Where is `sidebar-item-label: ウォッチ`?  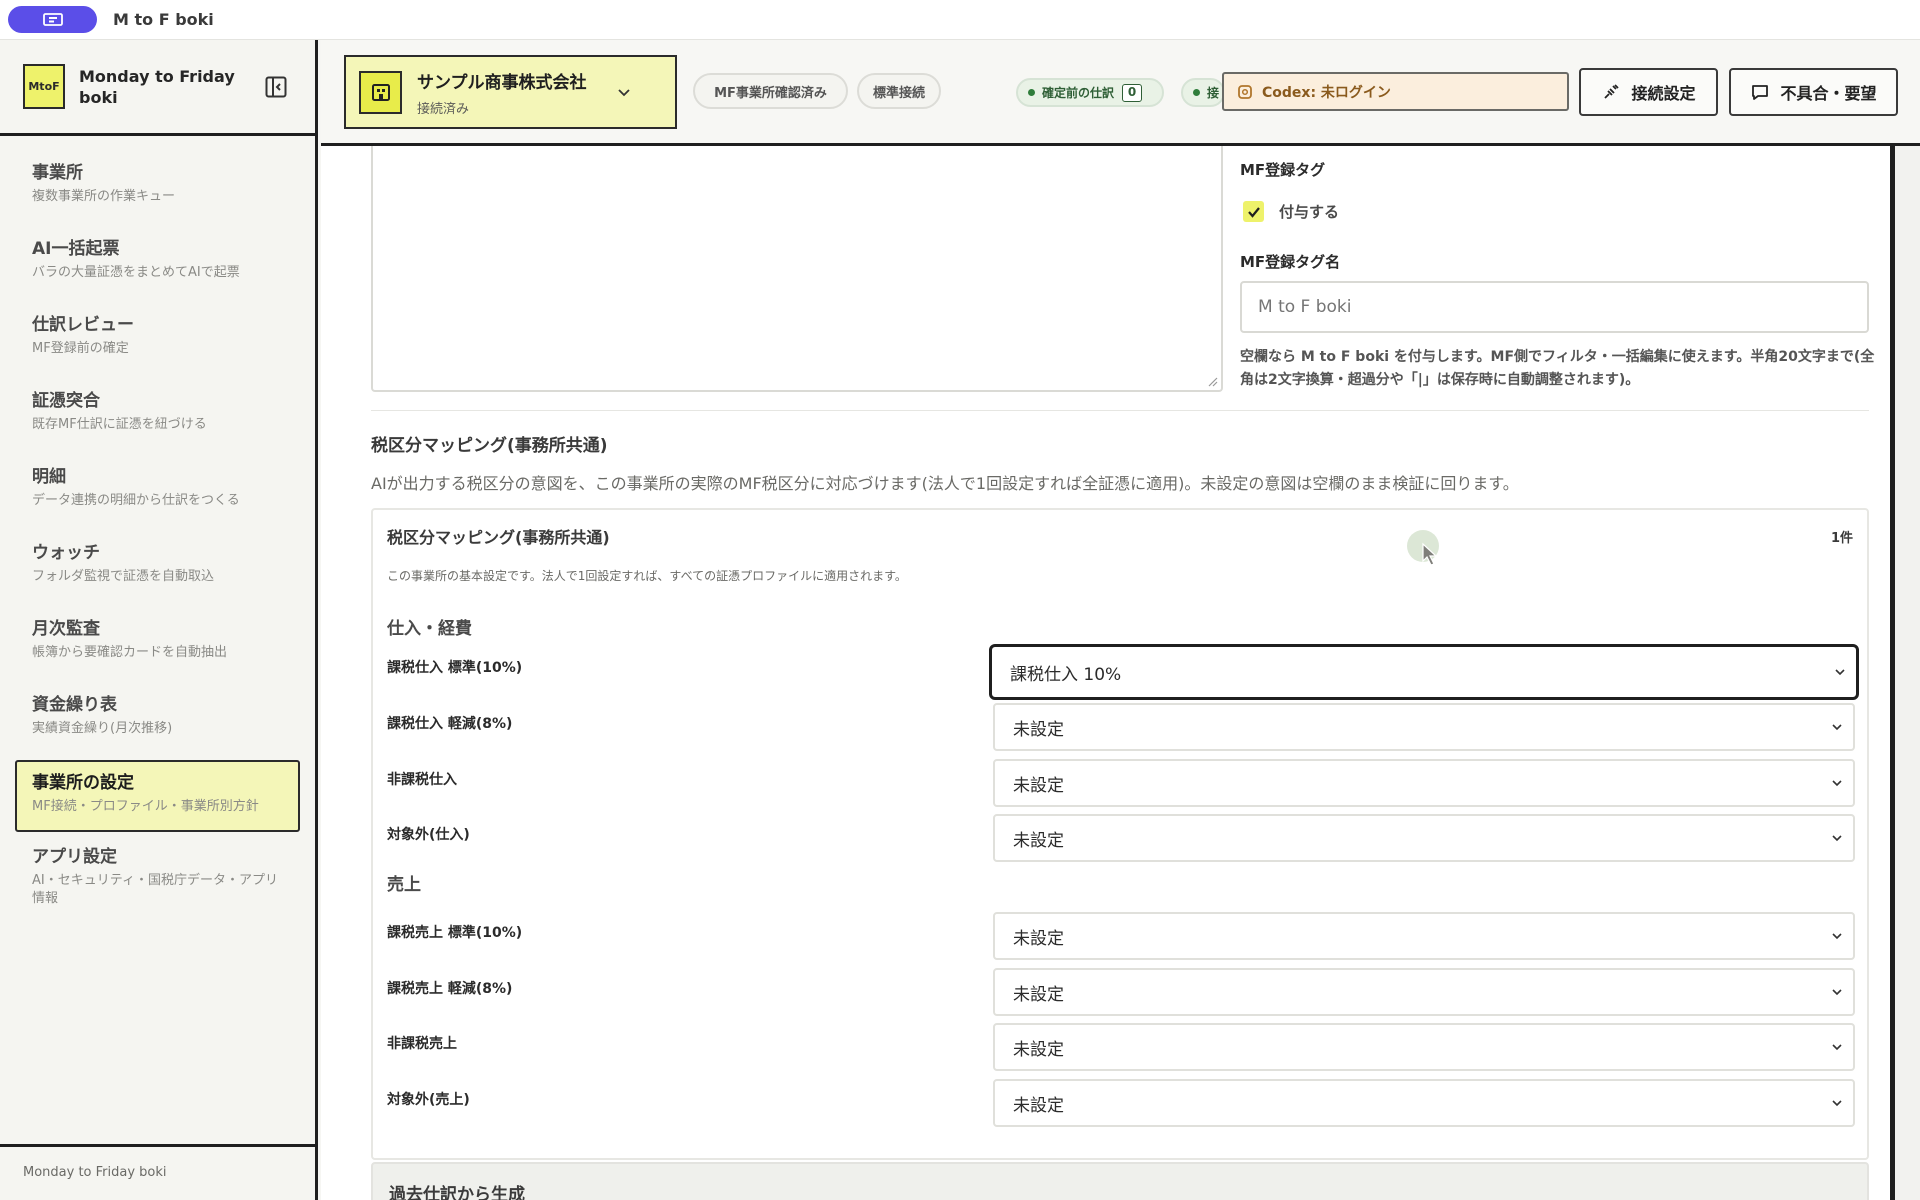 sidebar-item-label: ウォッチ is located at coordinates (66, 553).